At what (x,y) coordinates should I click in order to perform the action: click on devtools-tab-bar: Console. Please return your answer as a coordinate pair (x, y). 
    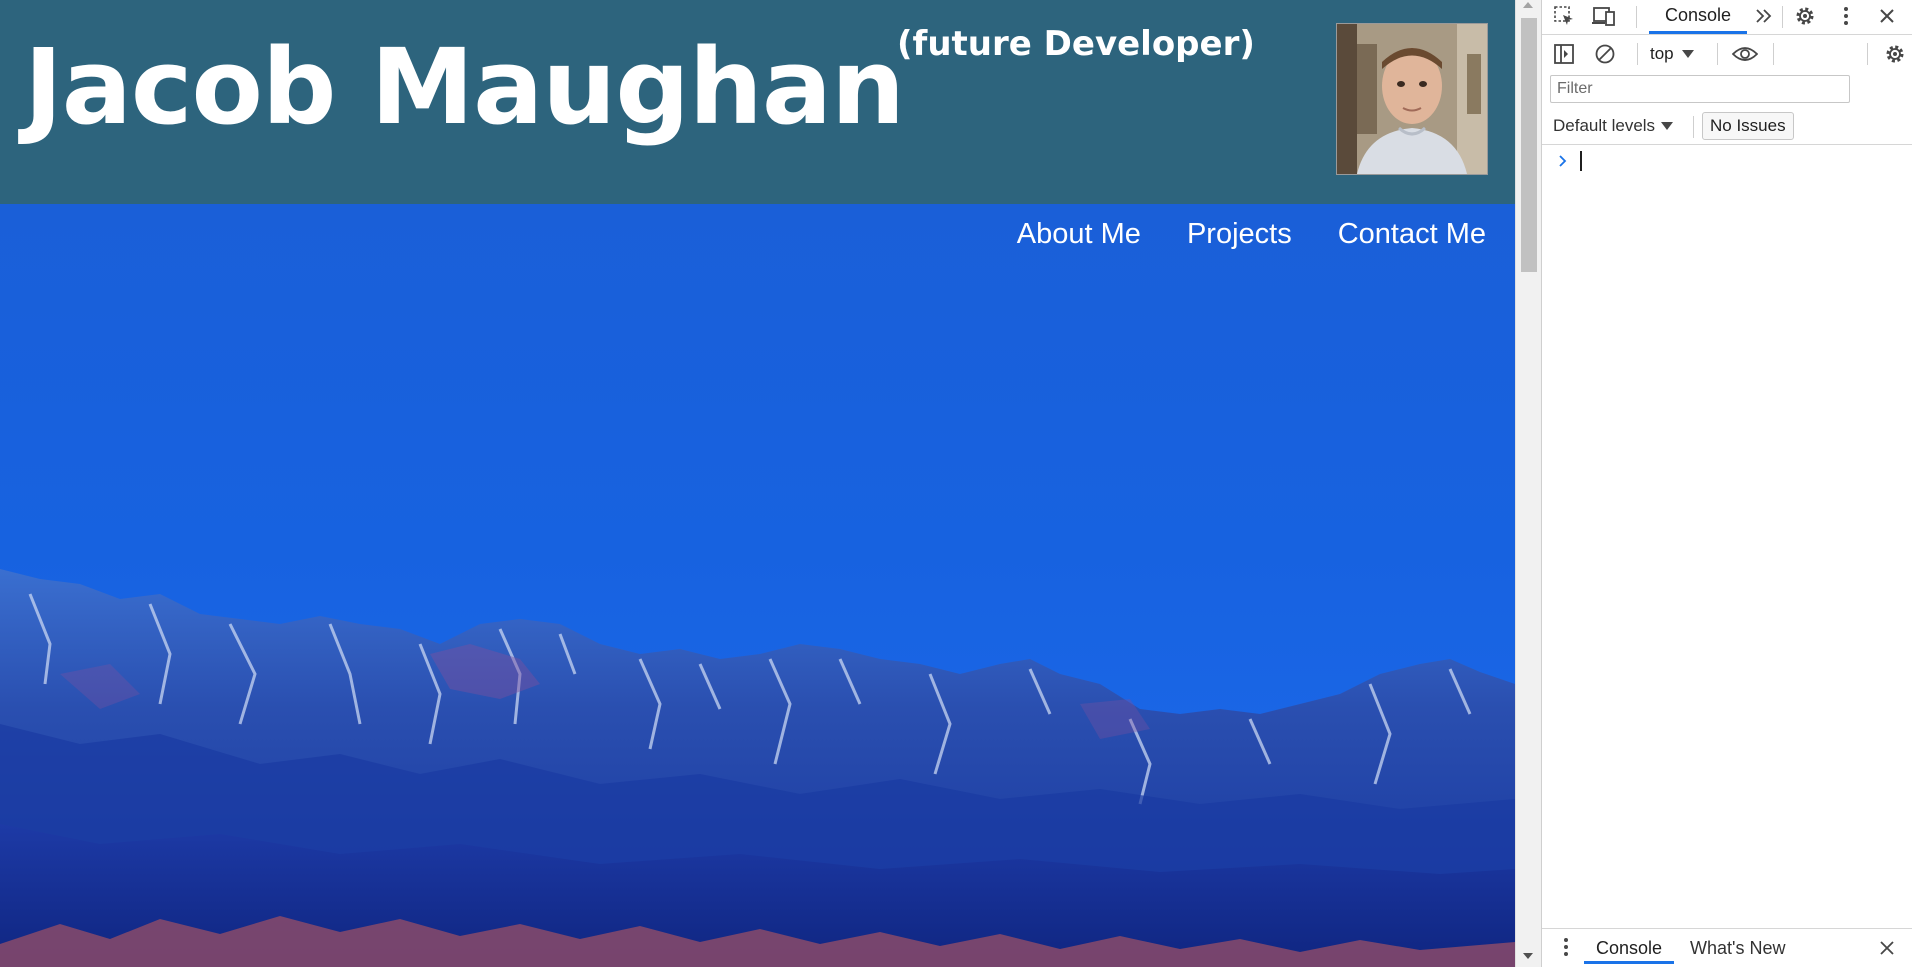
    Looking at the image, I should click on (1727, 17).